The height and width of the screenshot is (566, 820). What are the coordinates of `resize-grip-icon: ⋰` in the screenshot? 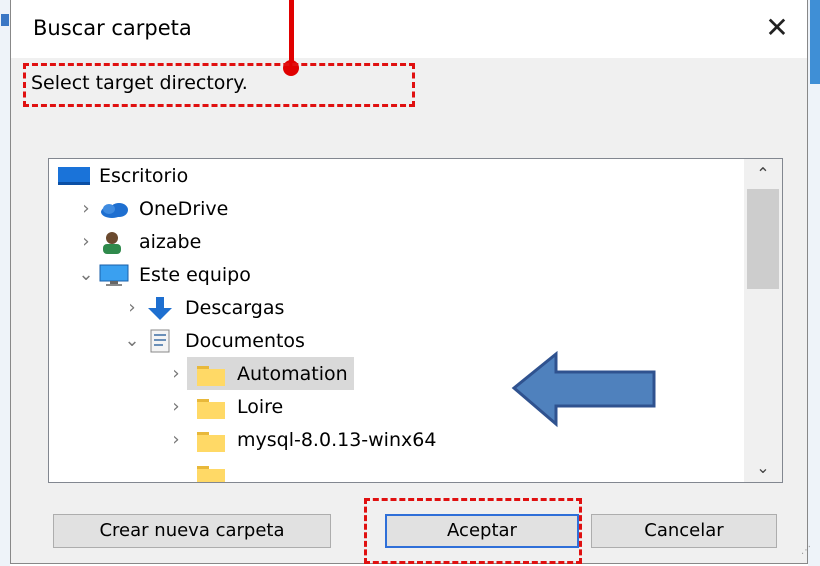 It's located at (806, 550).